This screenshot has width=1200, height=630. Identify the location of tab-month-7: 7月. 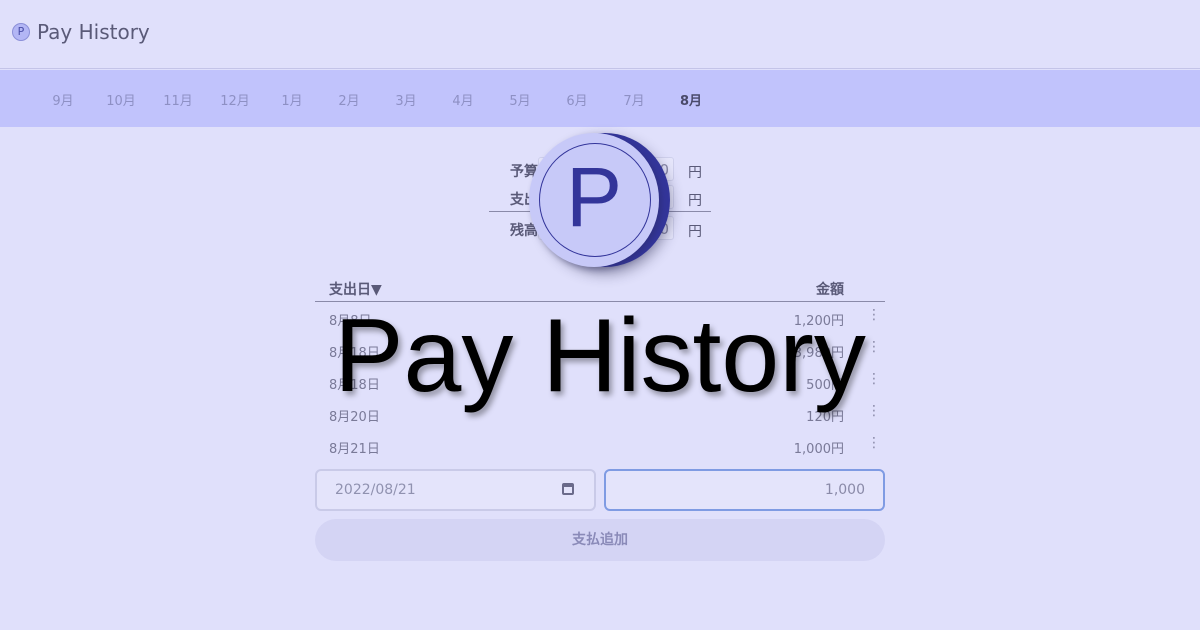
(634, 99).